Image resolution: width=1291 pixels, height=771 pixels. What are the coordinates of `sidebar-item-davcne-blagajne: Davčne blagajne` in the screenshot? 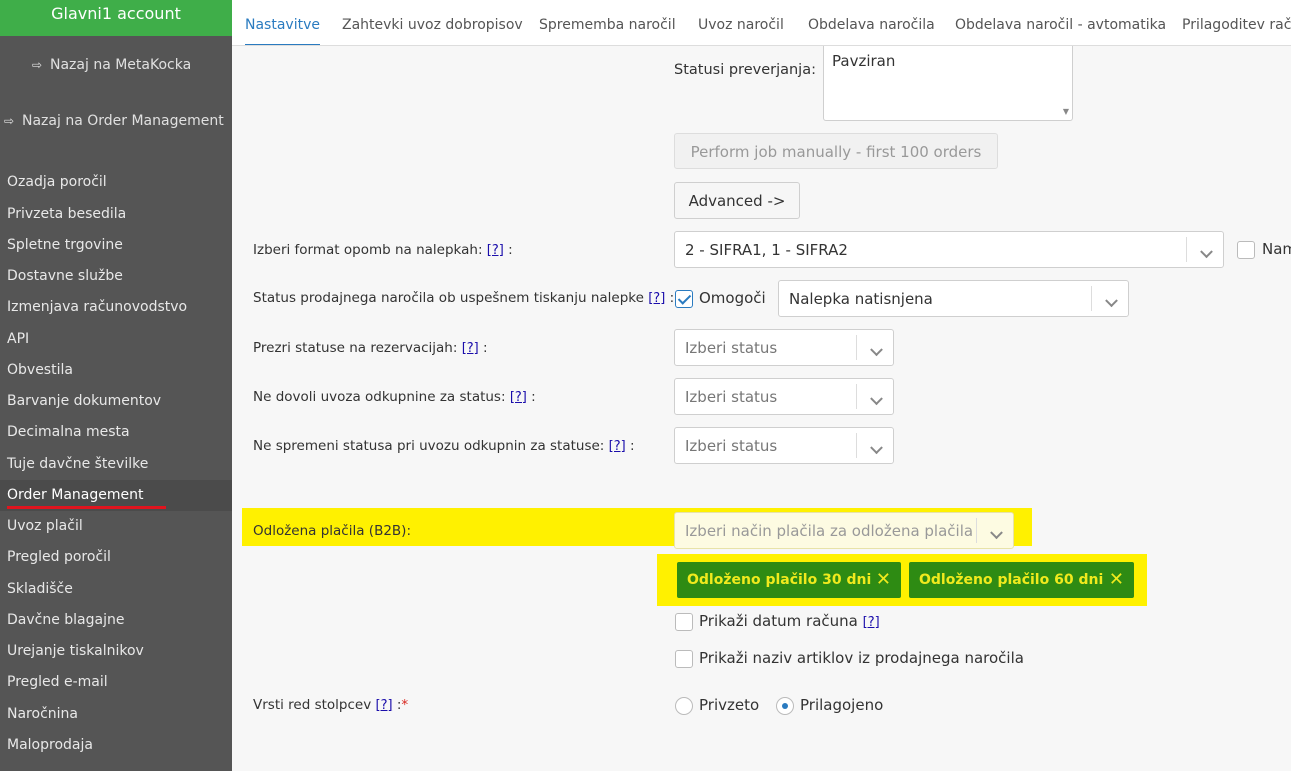 It's located at (116, 620).